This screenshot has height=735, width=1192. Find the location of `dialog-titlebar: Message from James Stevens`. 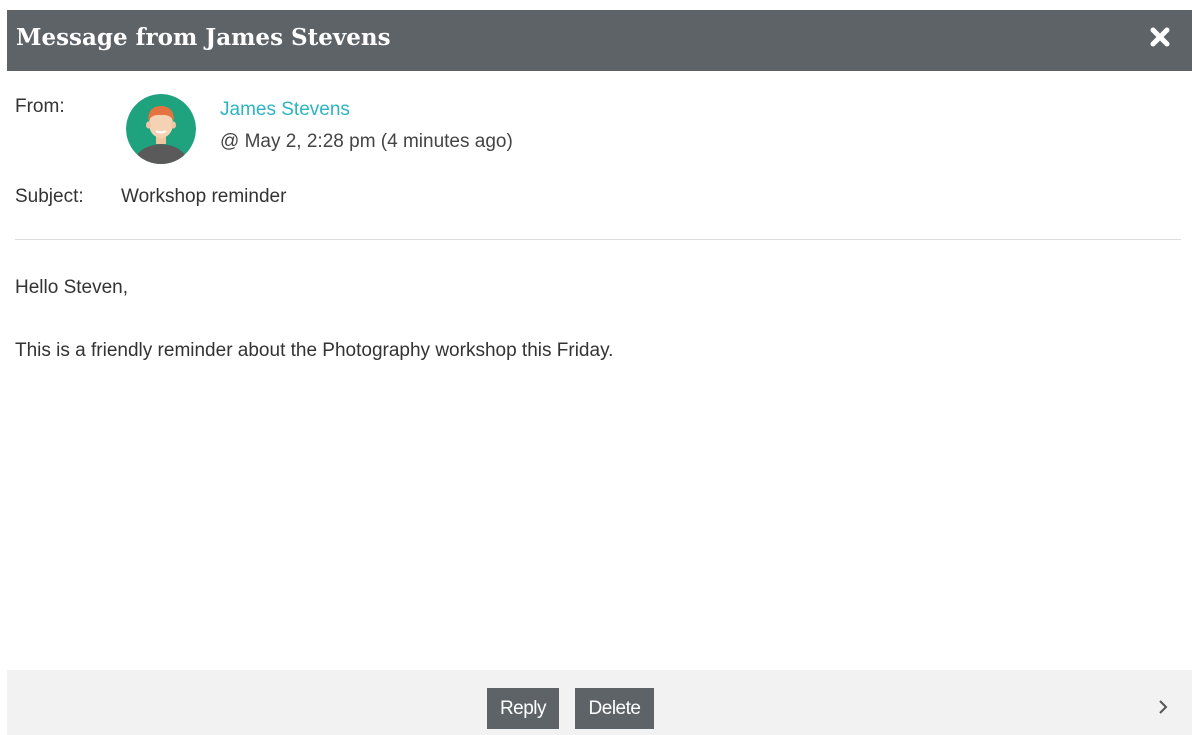

dialog-titlebar: Message from James Stevens is located at coordinates (599, 40).